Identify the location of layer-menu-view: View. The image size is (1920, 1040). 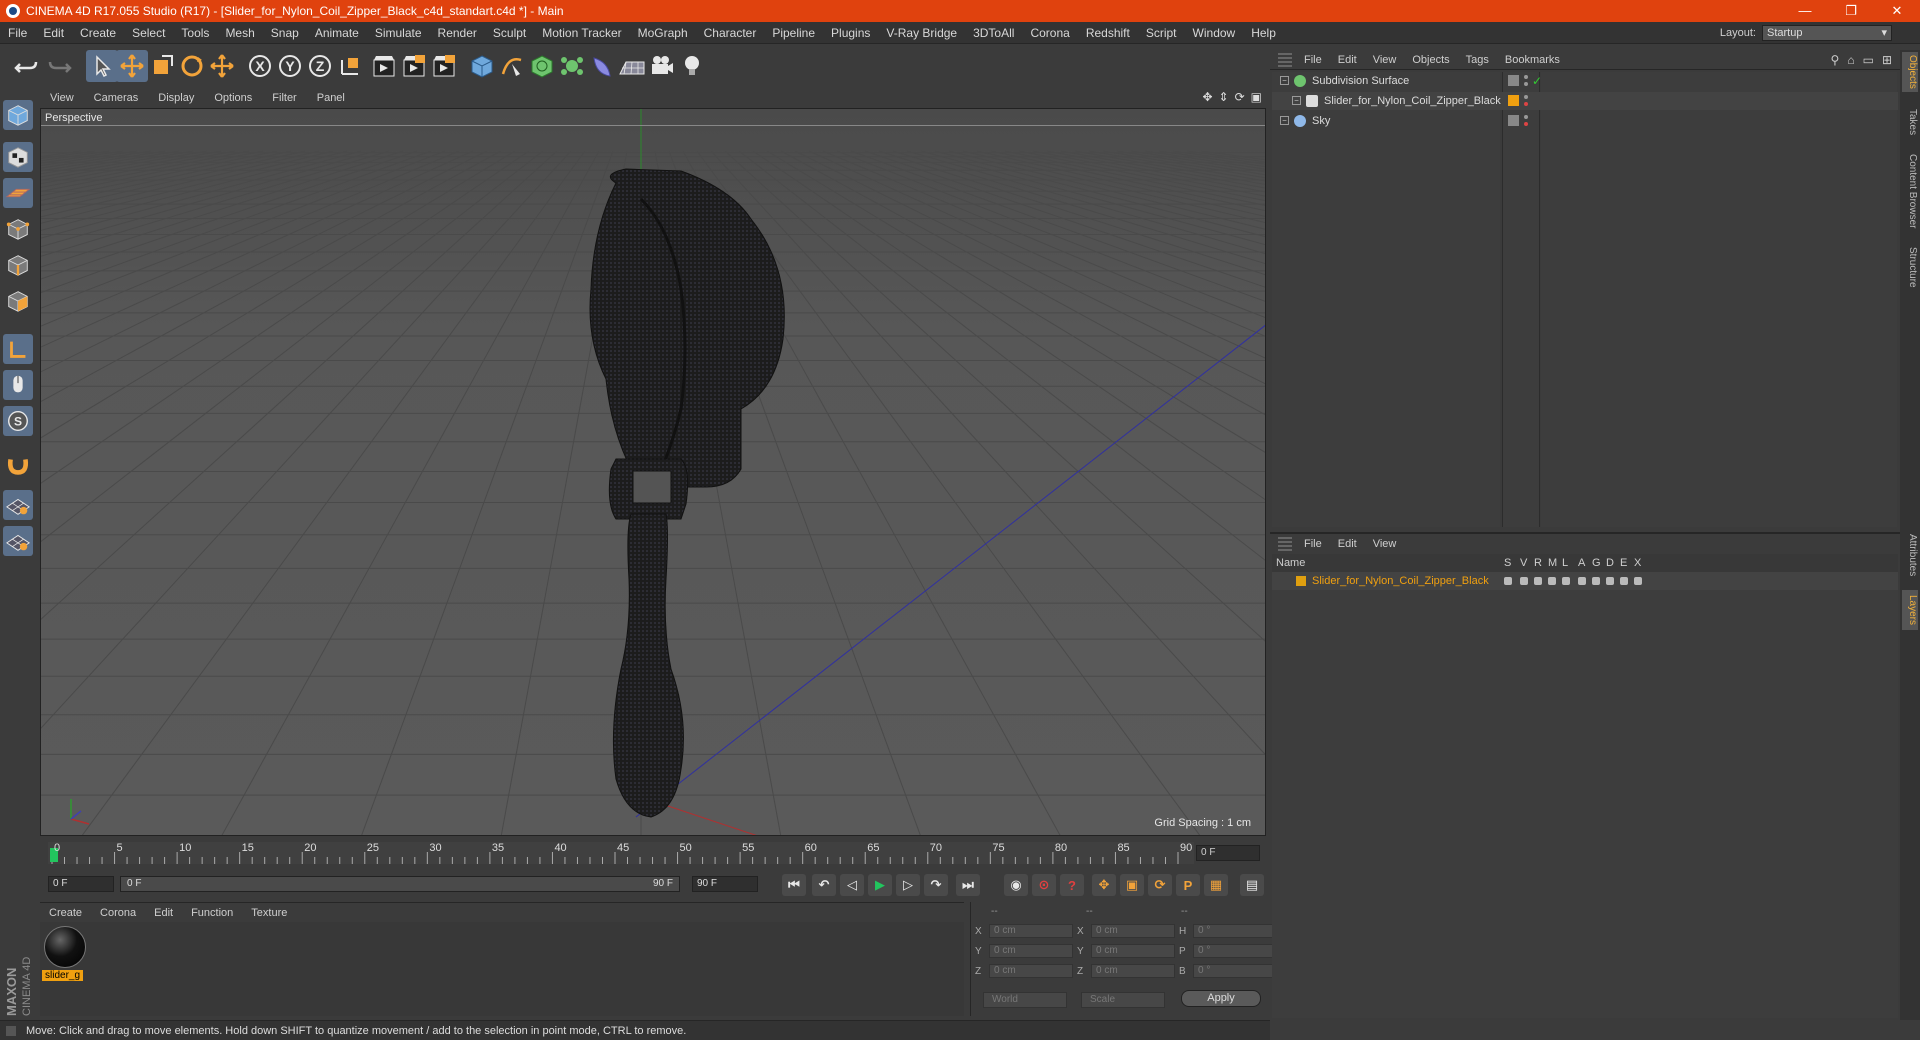
(1385, 544).